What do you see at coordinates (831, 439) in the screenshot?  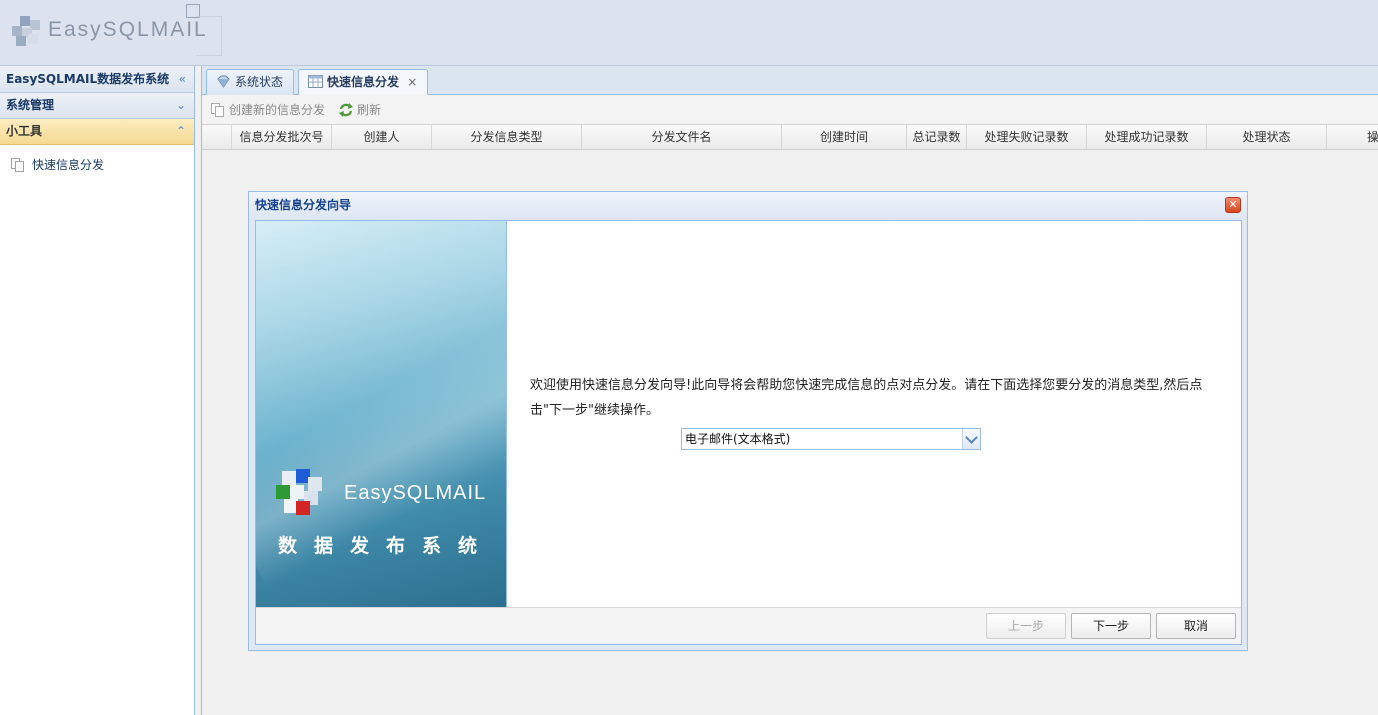 I see `message-type-select: 电子邮件(文本格式)` at bounding box center [831, 439].